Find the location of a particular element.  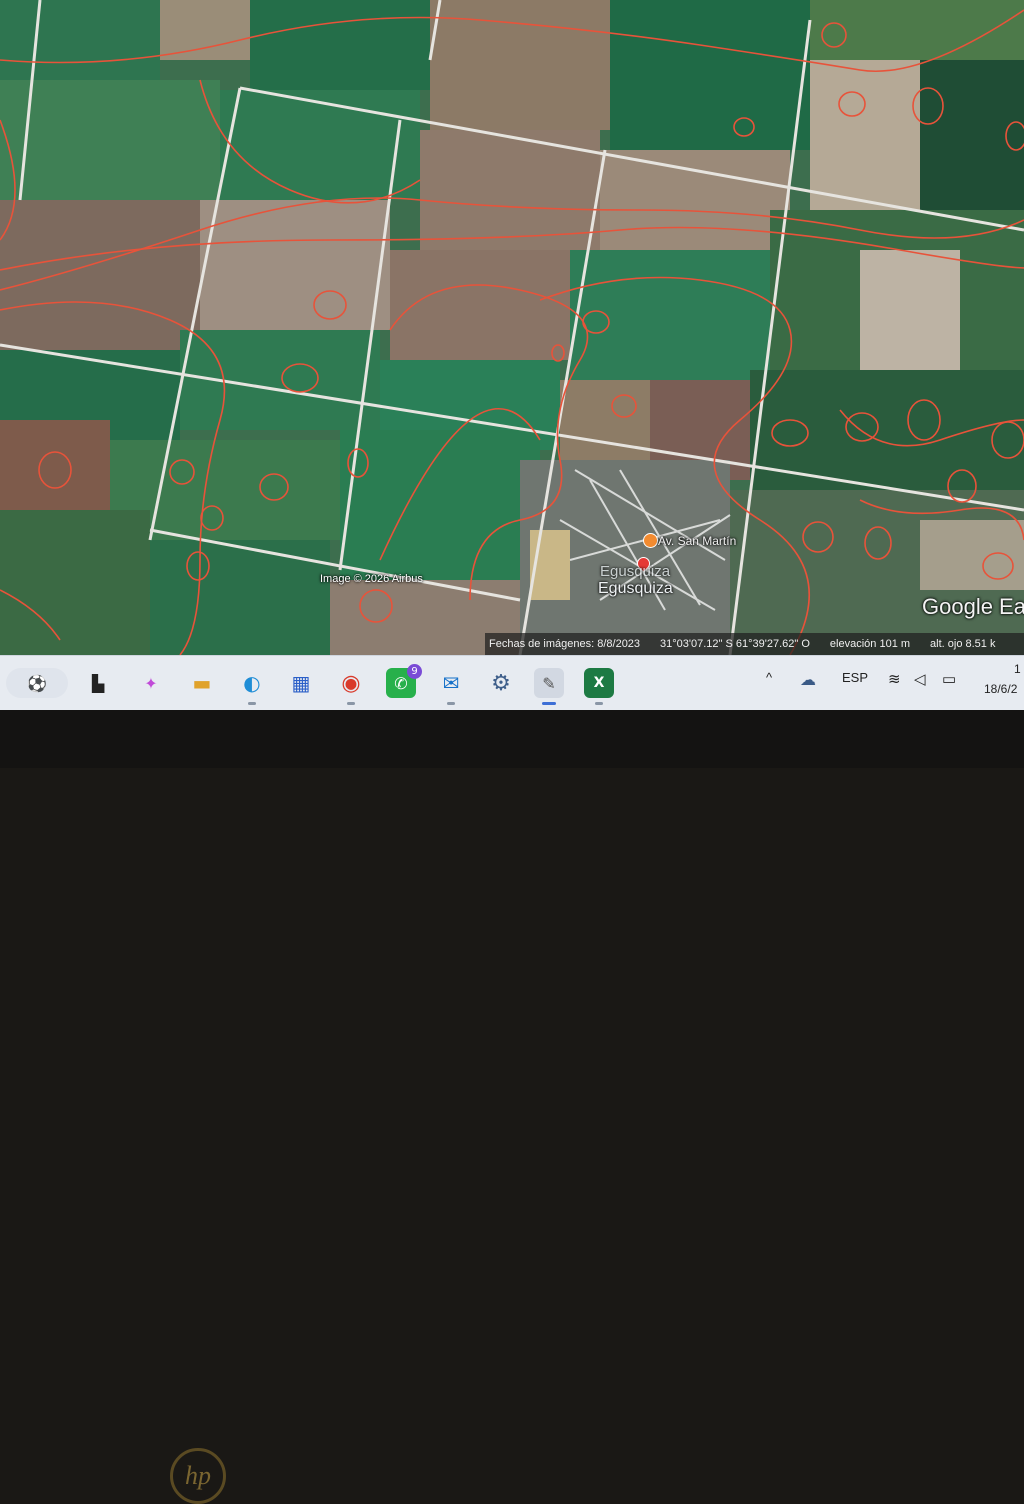

copilot-icon: ✦ is located at coordinates (151, 683).